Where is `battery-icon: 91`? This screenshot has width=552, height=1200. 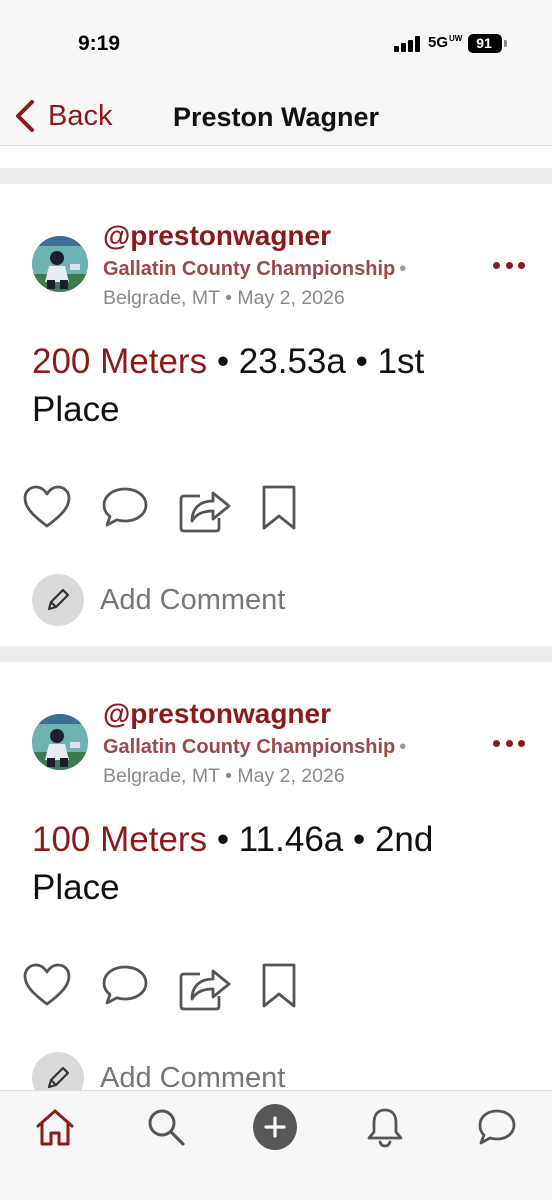 battery-icon: 91 is located at coordinates (485, 43).